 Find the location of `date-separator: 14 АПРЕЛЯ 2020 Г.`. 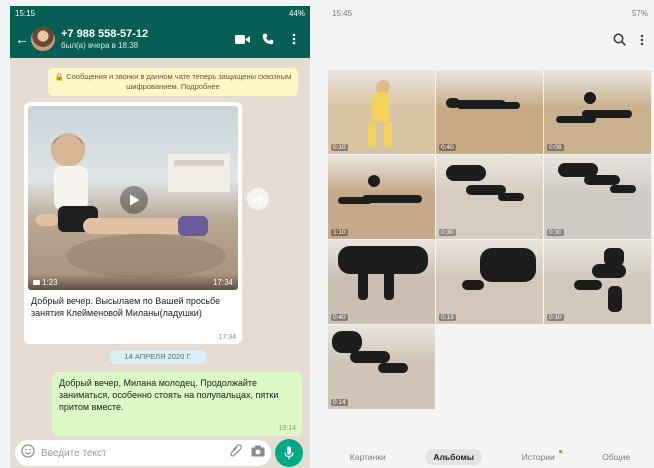

date-separator: 14 АПРЕЛЯ 2020 Г. is located at coordinates (158, 357).